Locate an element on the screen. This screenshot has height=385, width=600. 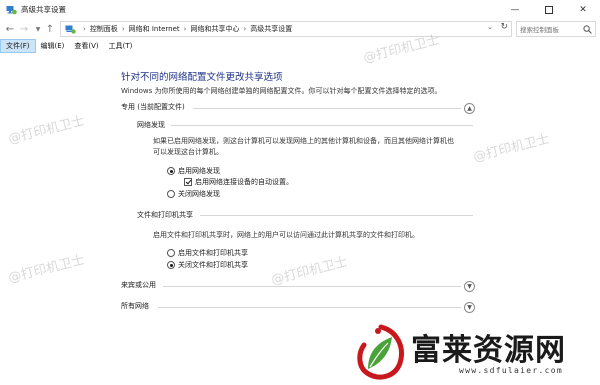
brand-watermark: 富莱资源网 www.sdfulaier.com is located at coordinates (477, 353).